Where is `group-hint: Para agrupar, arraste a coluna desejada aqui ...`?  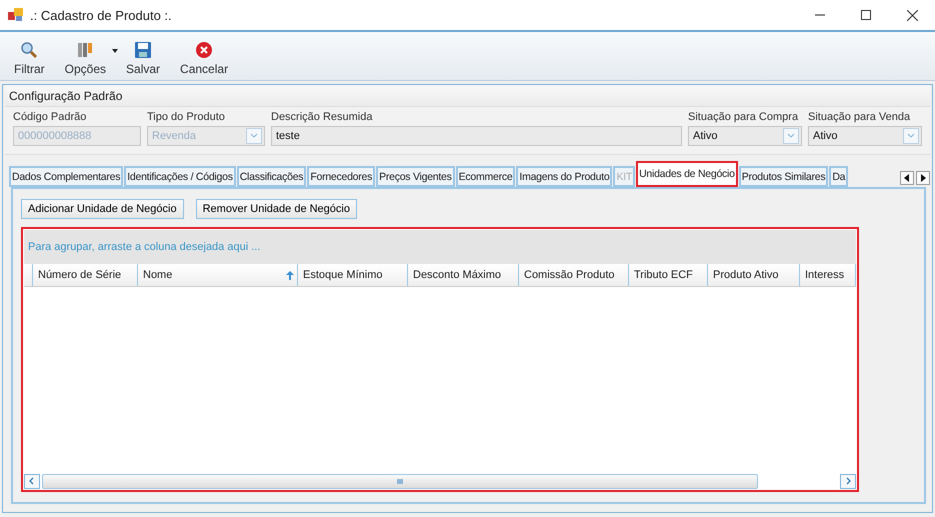 group-hint: Para agrupar, arraste a coluna desejada aqui ... is located at coordinates (144, 247).